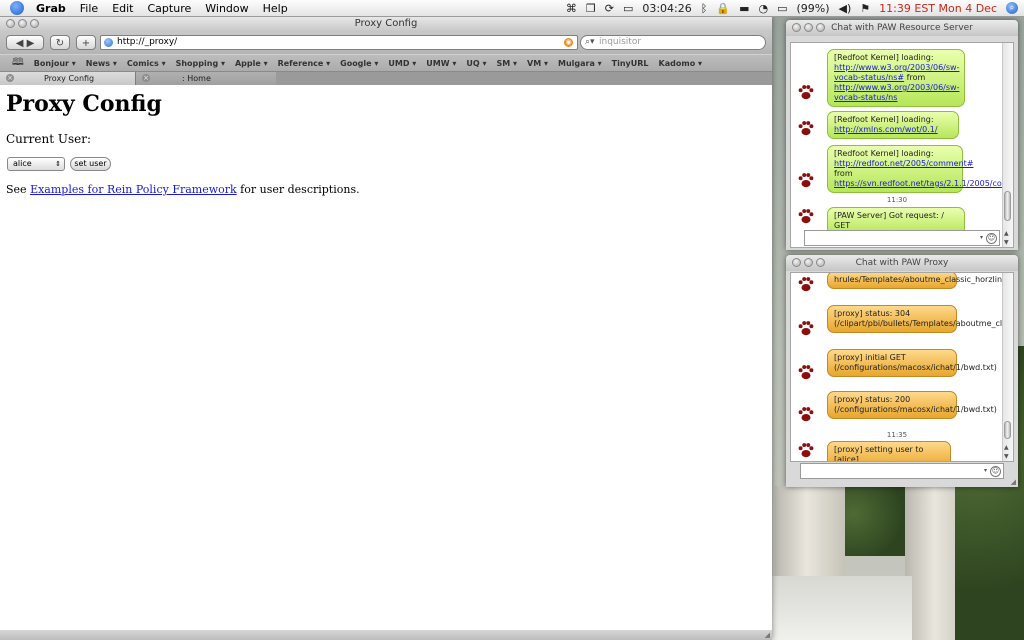 The width and height of the screenshot is (1024, 640). I want to click on menu-window: Window, so click(226, 8).